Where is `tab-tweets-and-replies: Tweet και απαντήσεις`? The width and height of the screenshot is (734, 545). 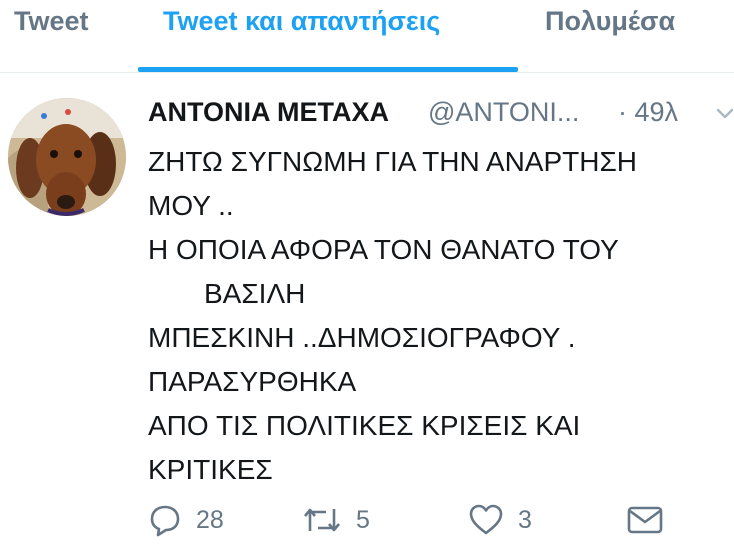
tab-tweets-and-replies: Tweet και απαντήσεις is located at coordinates (301, 21).